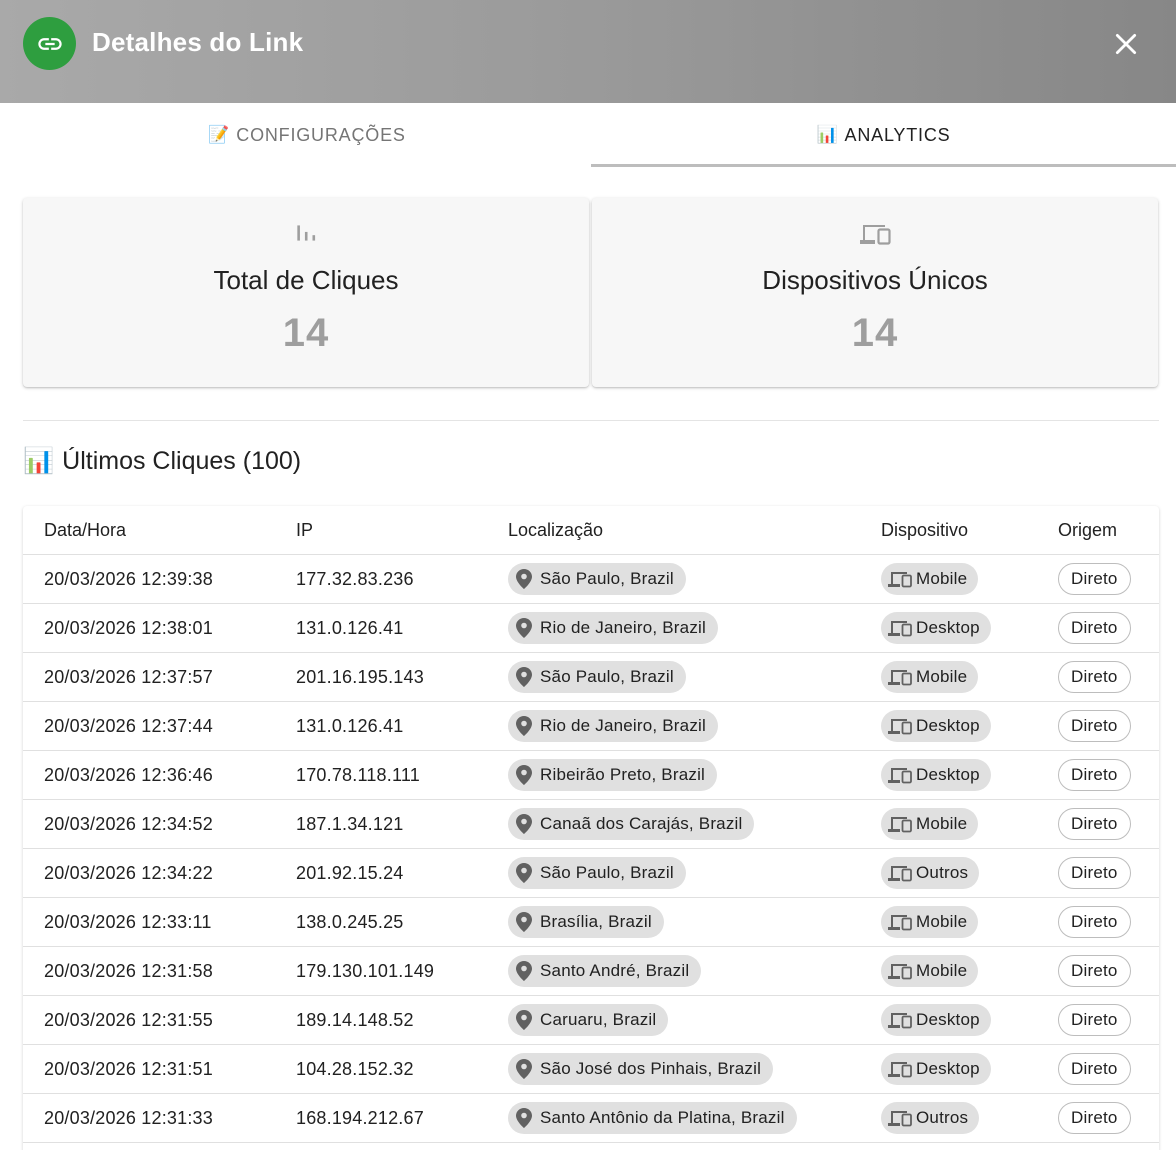 The height and width of the screenshot is (1150, 1176). I want to click on location-chip: Ribeirão Preto, Brazil, so click(613, 775).